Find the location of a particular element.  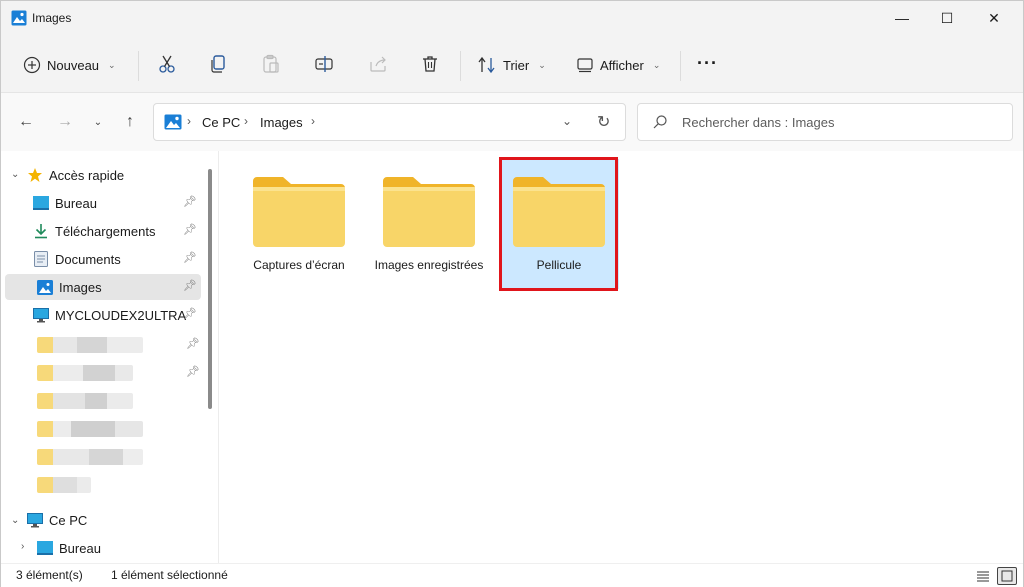

recent-locations-button: ⌄ is located at coordinates (98, 122).